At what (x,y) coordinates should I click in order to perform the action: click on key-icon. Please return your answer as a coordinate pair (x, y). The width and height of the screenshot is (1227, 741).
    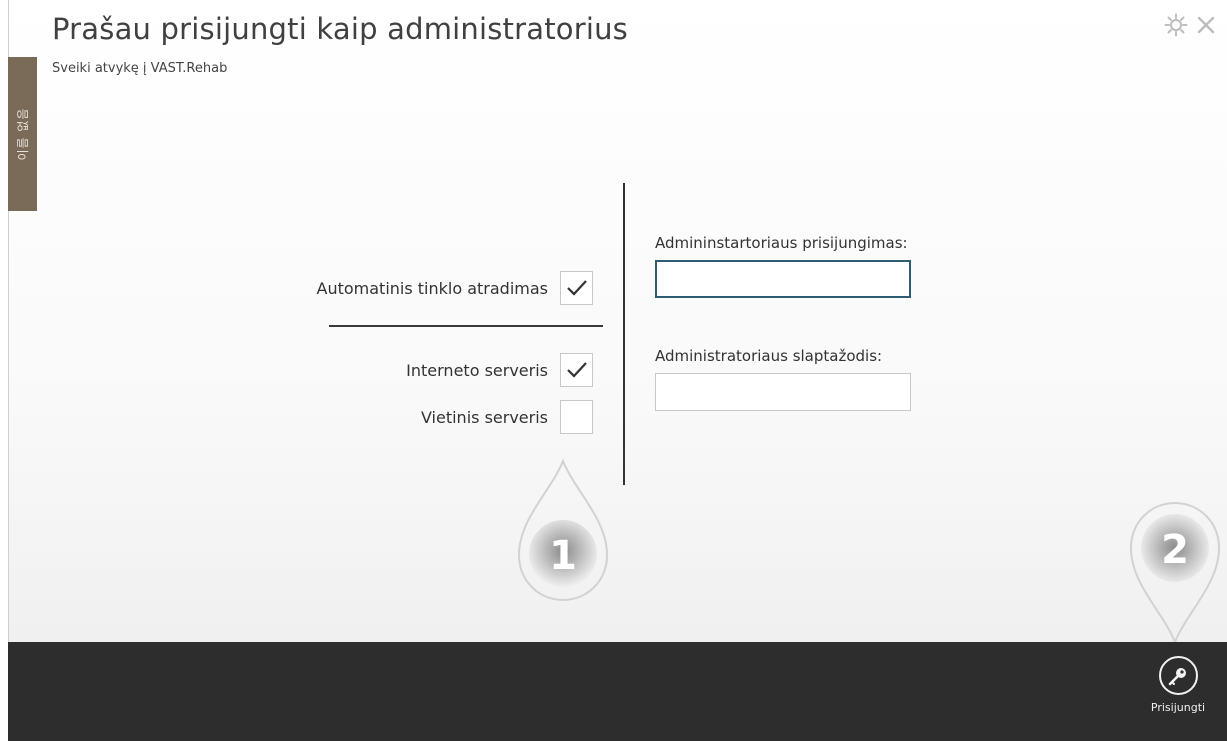
    Looking at the image, I should click on (1177, 676).